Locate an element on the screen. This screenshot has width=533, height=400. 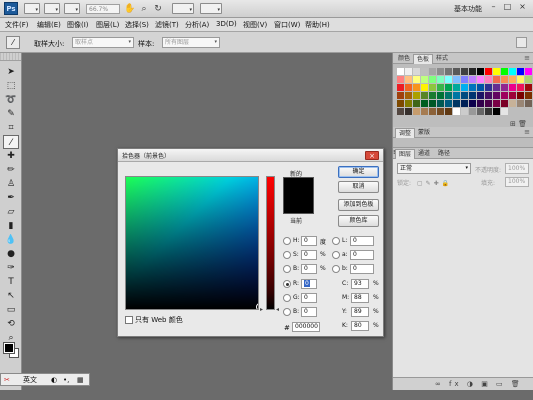
web-only-checkbox: 只有 Web 颜色 is located at coordinates (154, 320).